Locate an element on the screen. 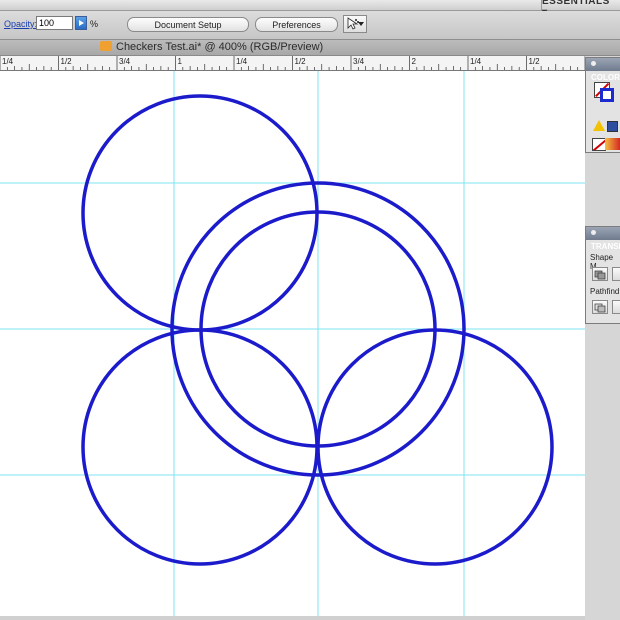 The height and width of the screenshot is (620, 620). out-of-gamut-warning-icon is located at coordinates (599, 125).